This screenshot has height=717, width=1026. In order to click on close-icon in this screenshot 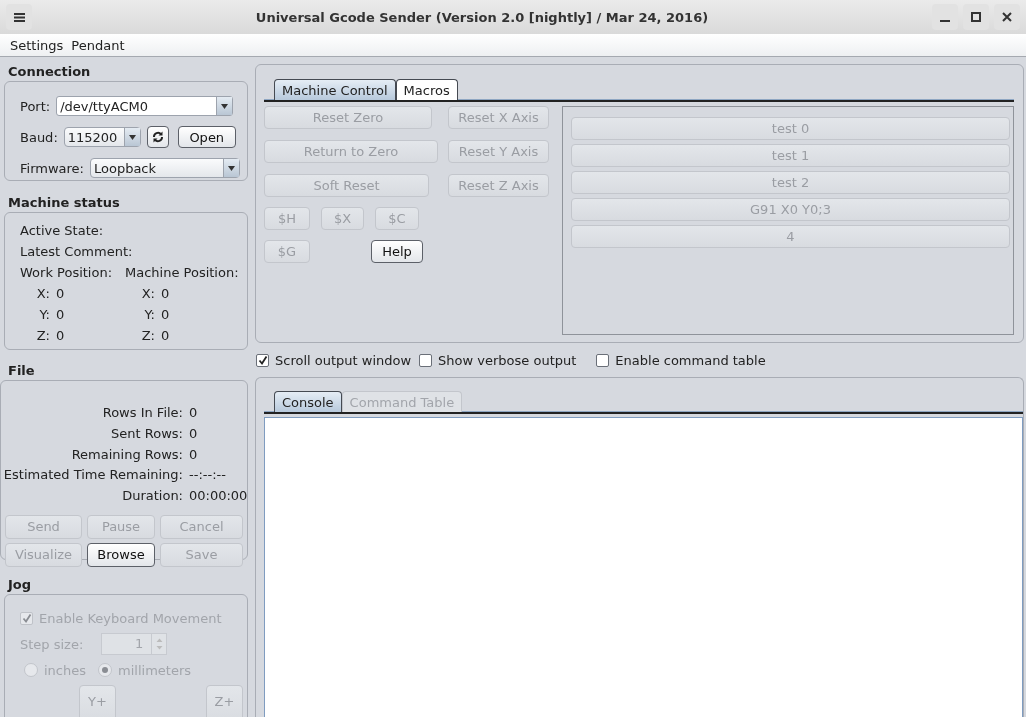, I will do `click(1007, 17)`.